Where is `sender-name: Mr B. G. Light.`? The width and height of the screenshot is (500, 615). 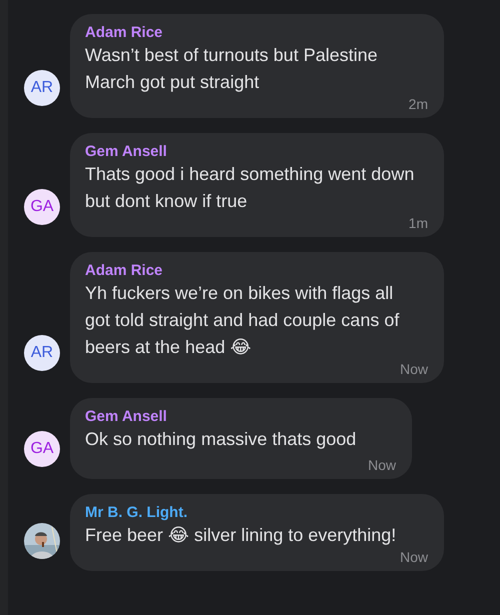 sender-name: Mr B. G. Light. is located at coordinates (136, 513).